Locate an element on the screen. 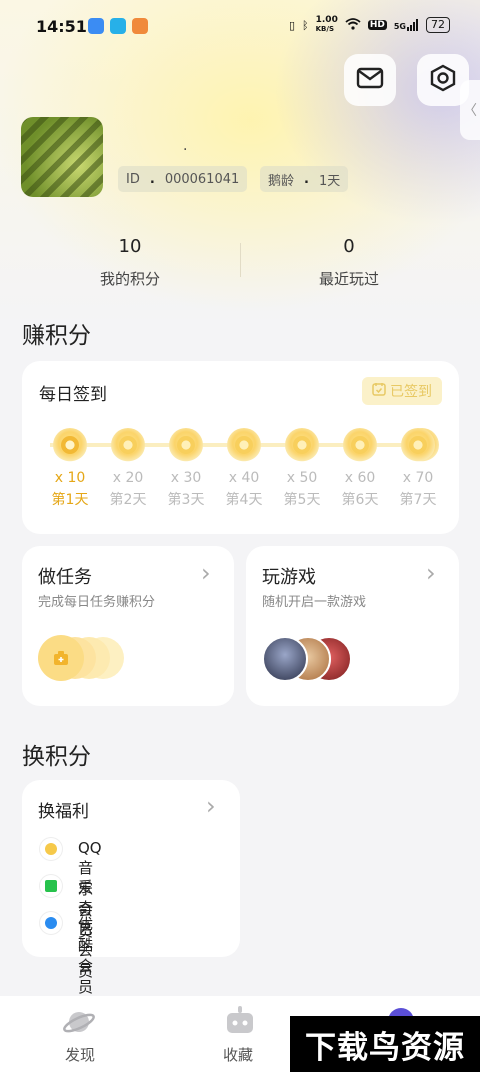  signed-in-label: 已签到 is located at coordinates (411, 392).